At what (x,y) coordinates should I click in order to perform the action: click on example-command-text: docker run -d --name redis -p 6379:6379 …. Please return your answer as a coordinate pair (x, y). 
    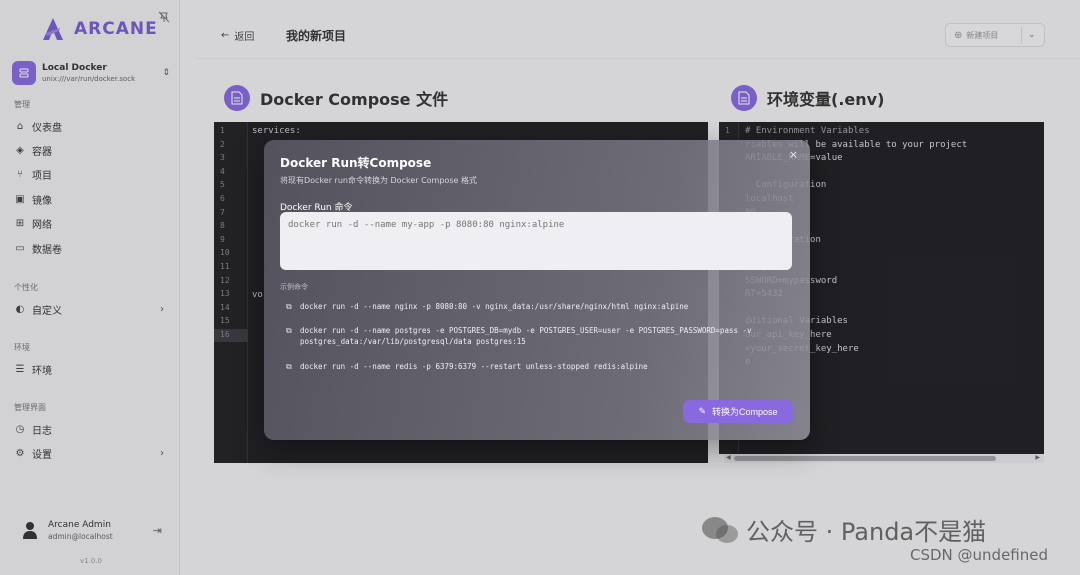
    Looking at the image, I should click on (474, 366).